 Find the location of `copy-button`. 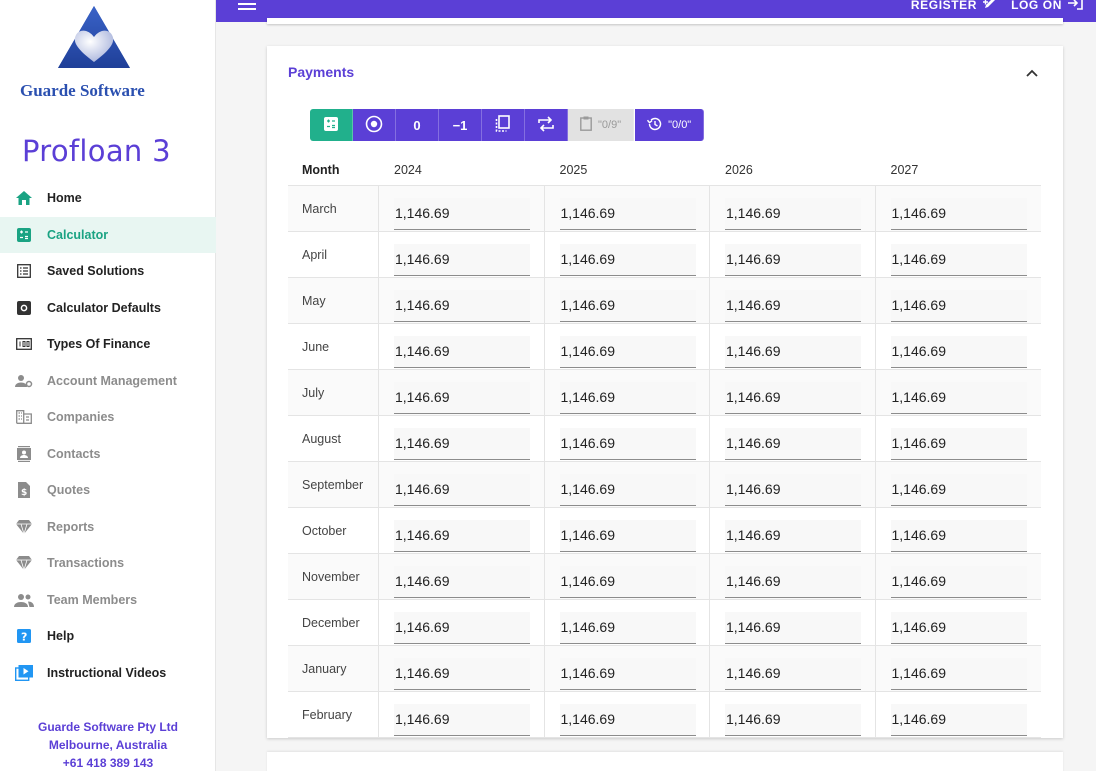

copy-button is located at coordinates (503, 125).